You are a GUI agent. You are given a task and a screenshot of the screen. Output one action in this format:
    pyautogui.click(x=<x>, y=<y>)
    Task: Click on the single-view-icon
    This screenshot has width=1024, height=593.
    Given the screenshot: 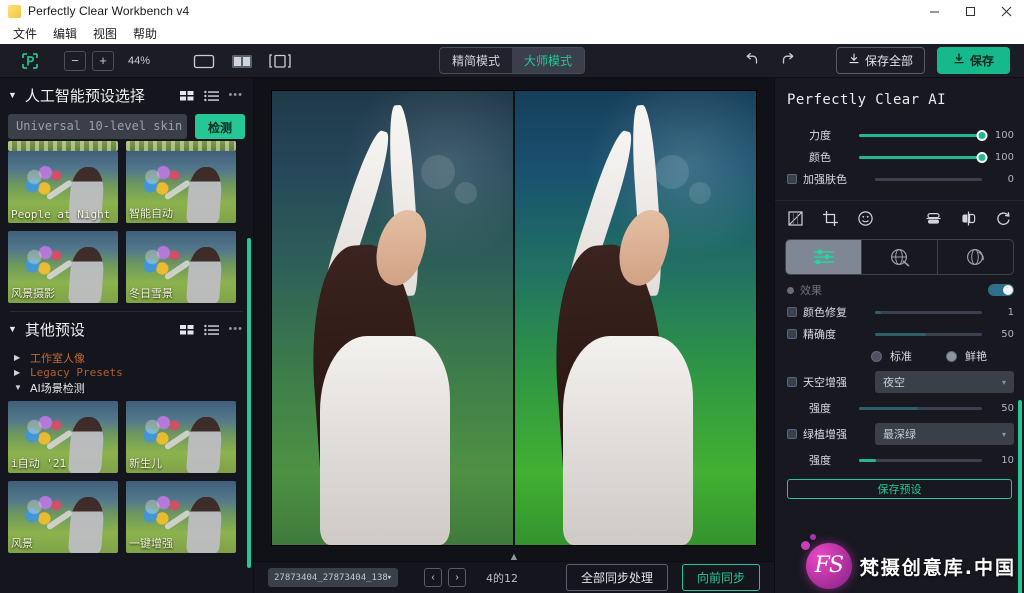 What is the action you would take?
    pyautogui.click(x=204, y=61)
    